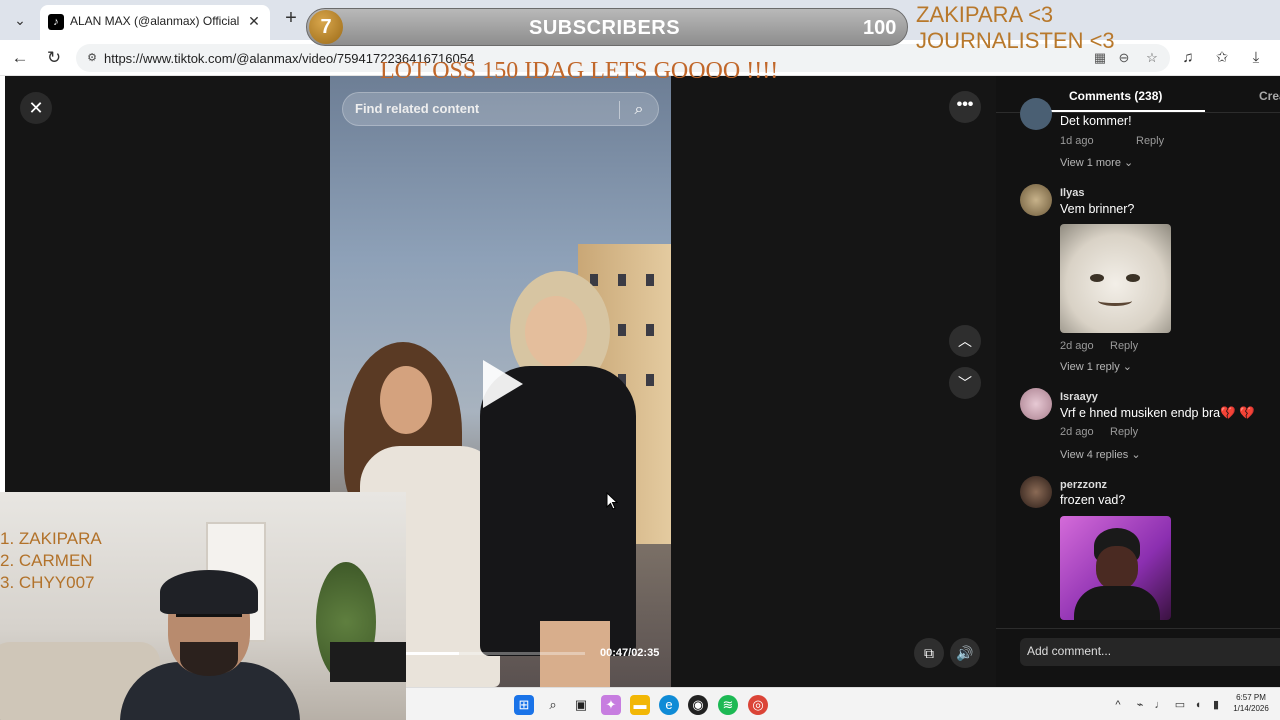 This screenshot has width=1280, height=720. Describe the element at coordinates (1180, 705) in the screenshot. I see `monitor-icon: ▭` at that location.